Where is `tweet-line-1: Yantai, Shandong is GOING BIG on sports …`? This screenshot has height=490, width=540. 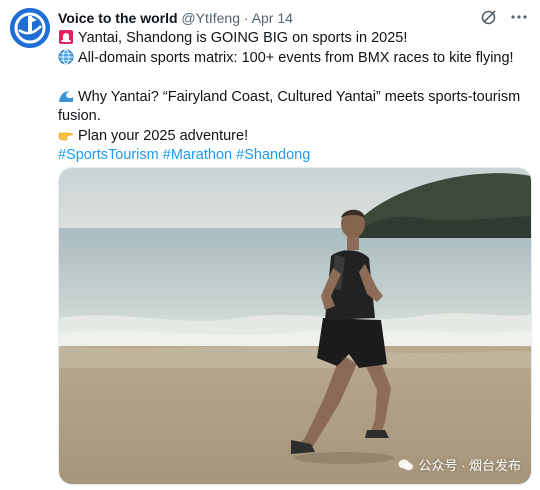
tweet-line-1: Yantai, Shandong is GOING BIG on sports … is located at coordinates (291, 39).